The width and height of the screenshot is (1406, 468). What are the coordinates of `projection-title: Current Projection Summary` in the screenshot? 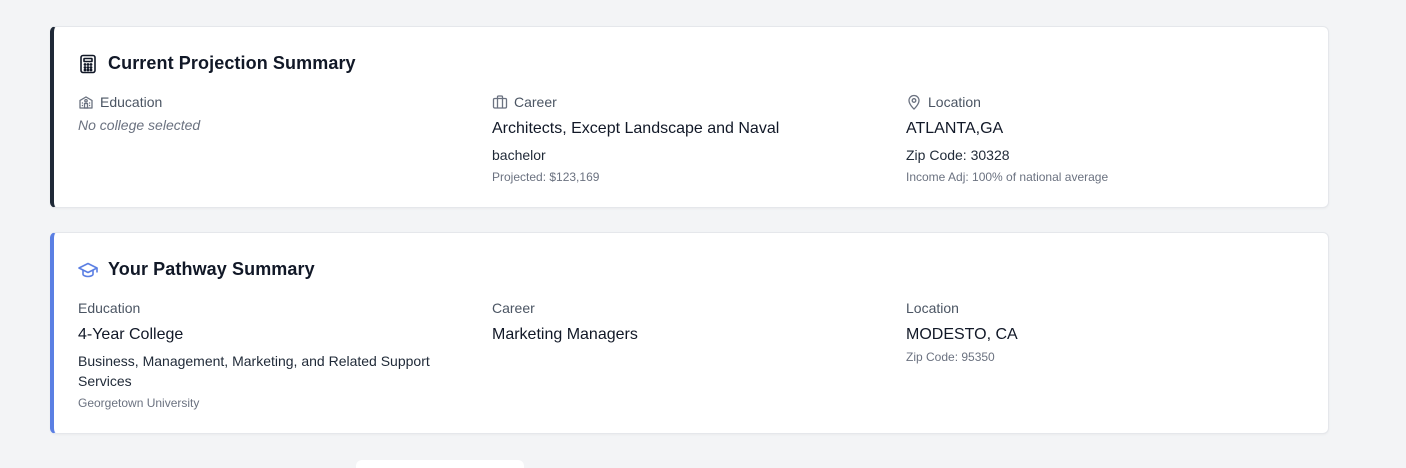 It's located at (232, 63).